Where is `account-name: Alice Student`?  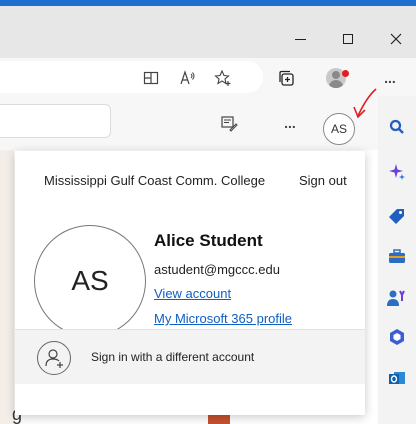 account-name: Alice Student is located at coordinates (208, 240).